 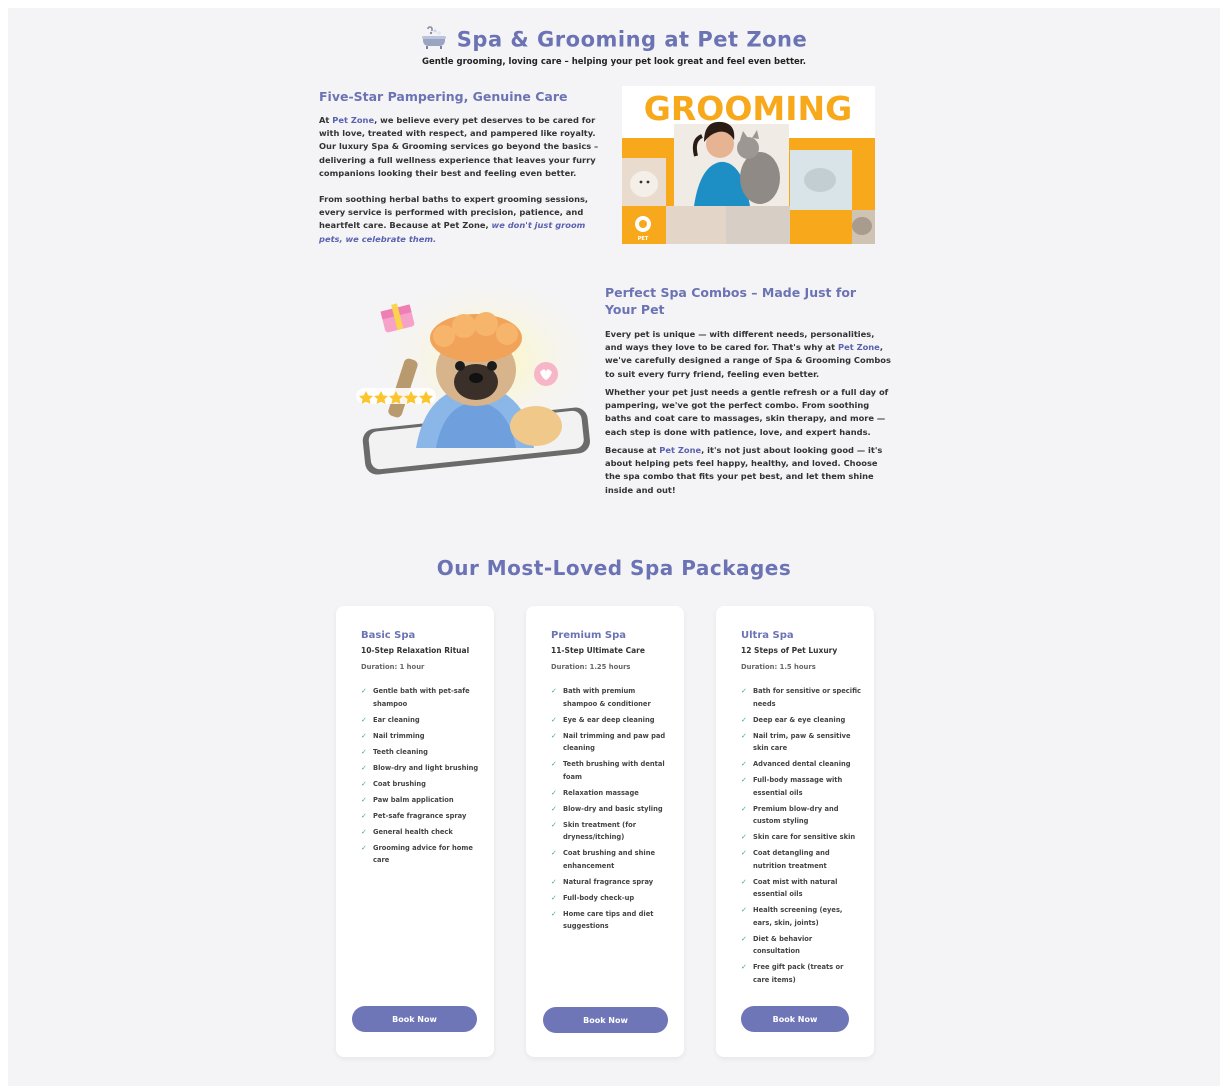 I want to click on book-now-button-premium: Book Now, so click(x=605, y=1020).